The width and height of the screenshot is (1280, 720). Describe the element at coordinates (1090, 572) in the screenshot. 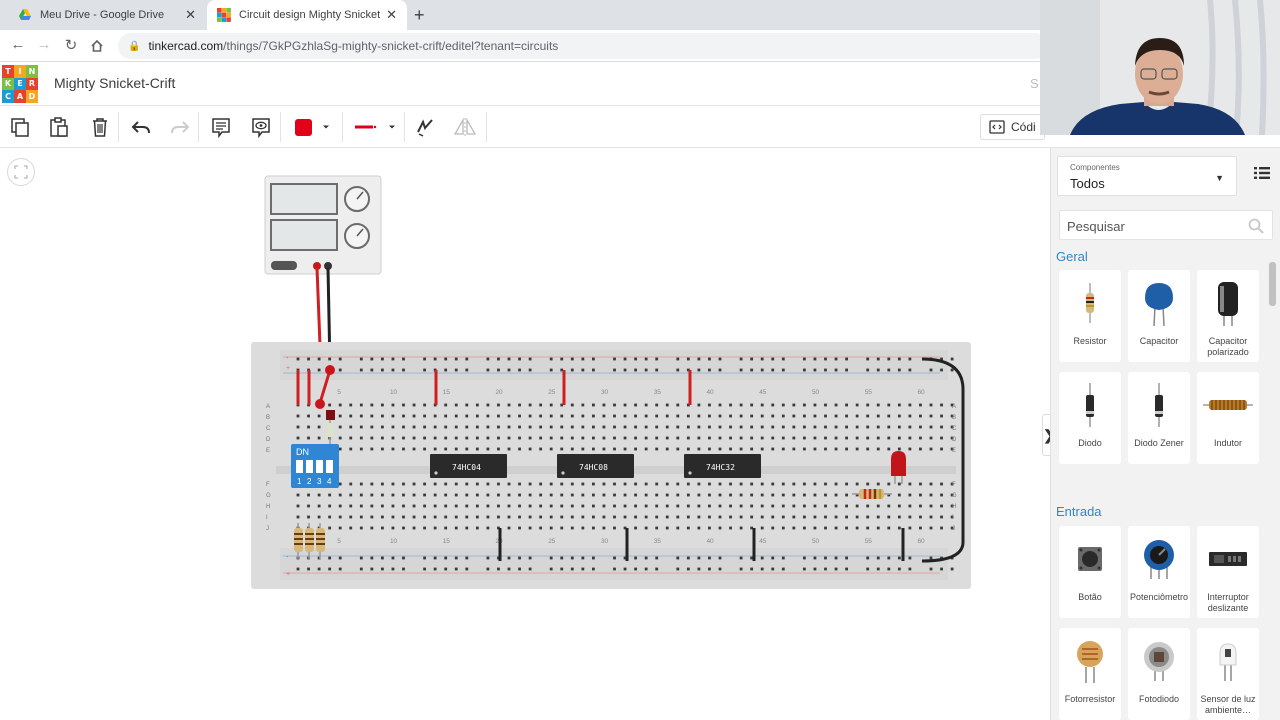

I see `component-pushbutton: Botão` at that location.